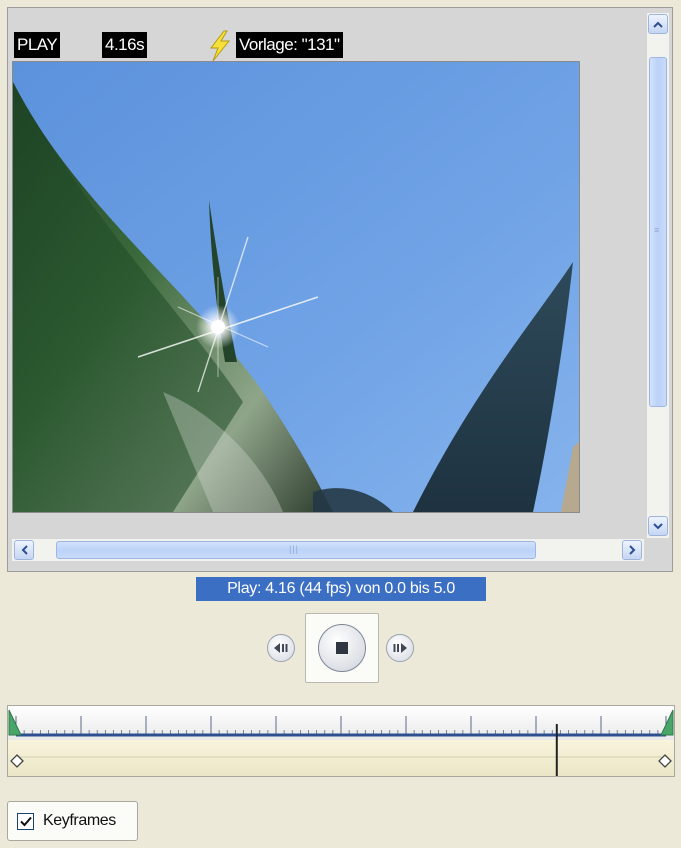 This screenshot has width=681, height=848. I want to click on grip-icon: ≡, so click(657, 230).